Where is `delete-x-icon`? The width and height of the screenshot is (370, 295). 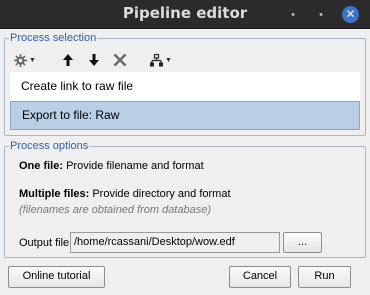 delete-x-icon is located at coordinates (120, 60).